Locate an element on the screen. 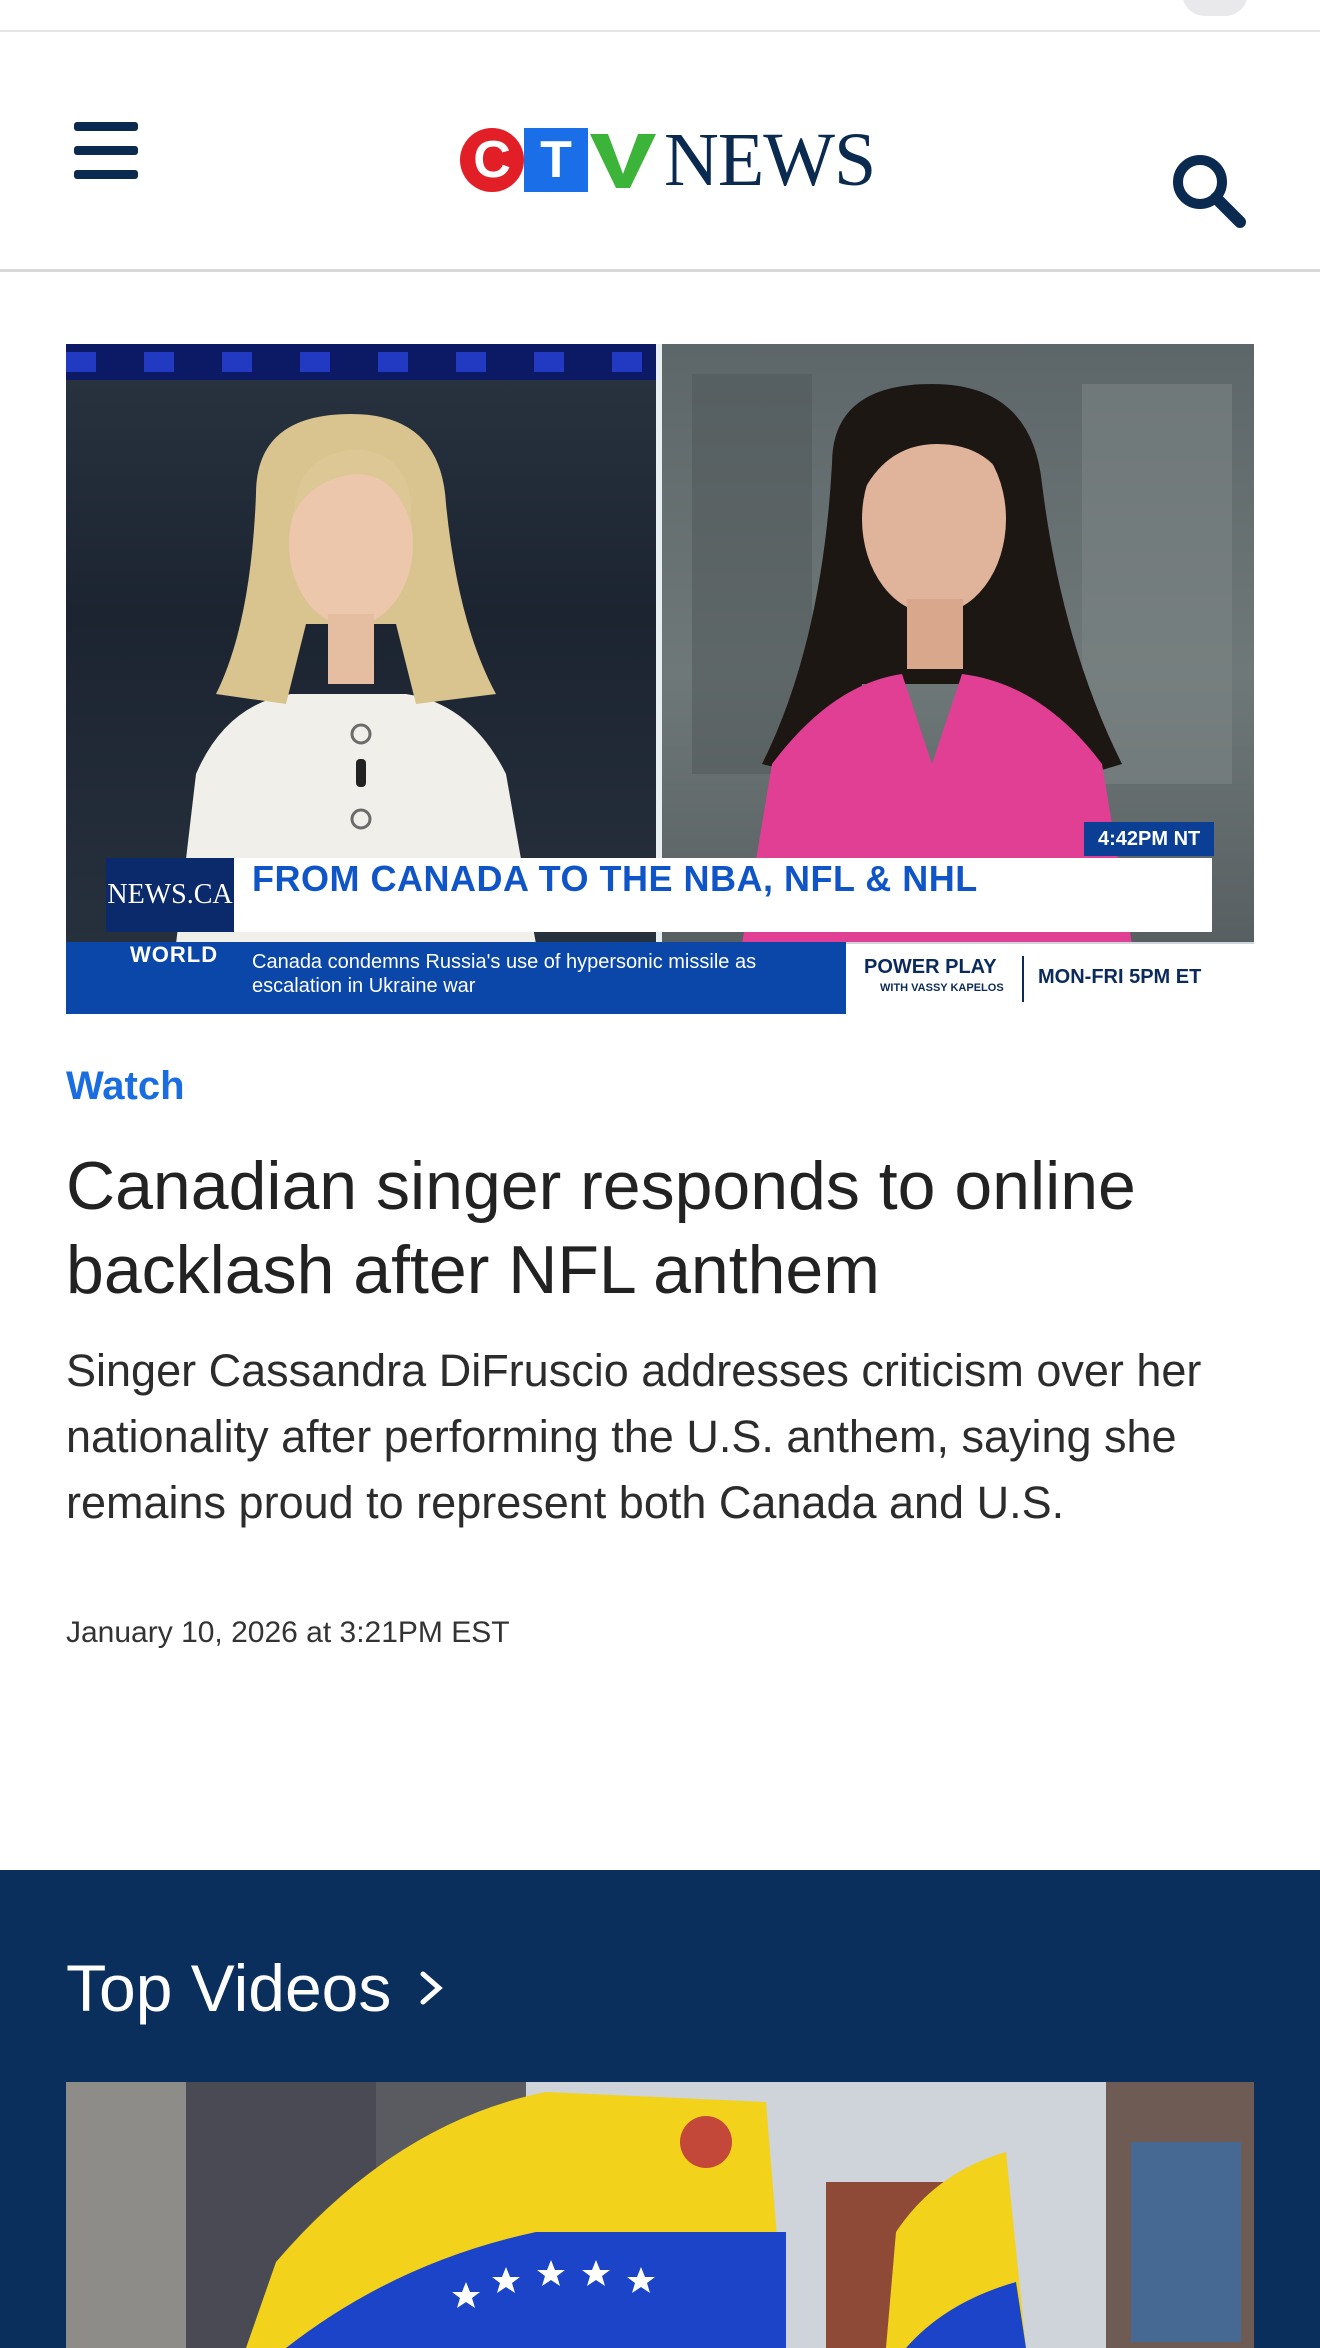 This screenshot has width=1320, height=2348. top-video-thumbnail is located at coordinates (660, 2215).